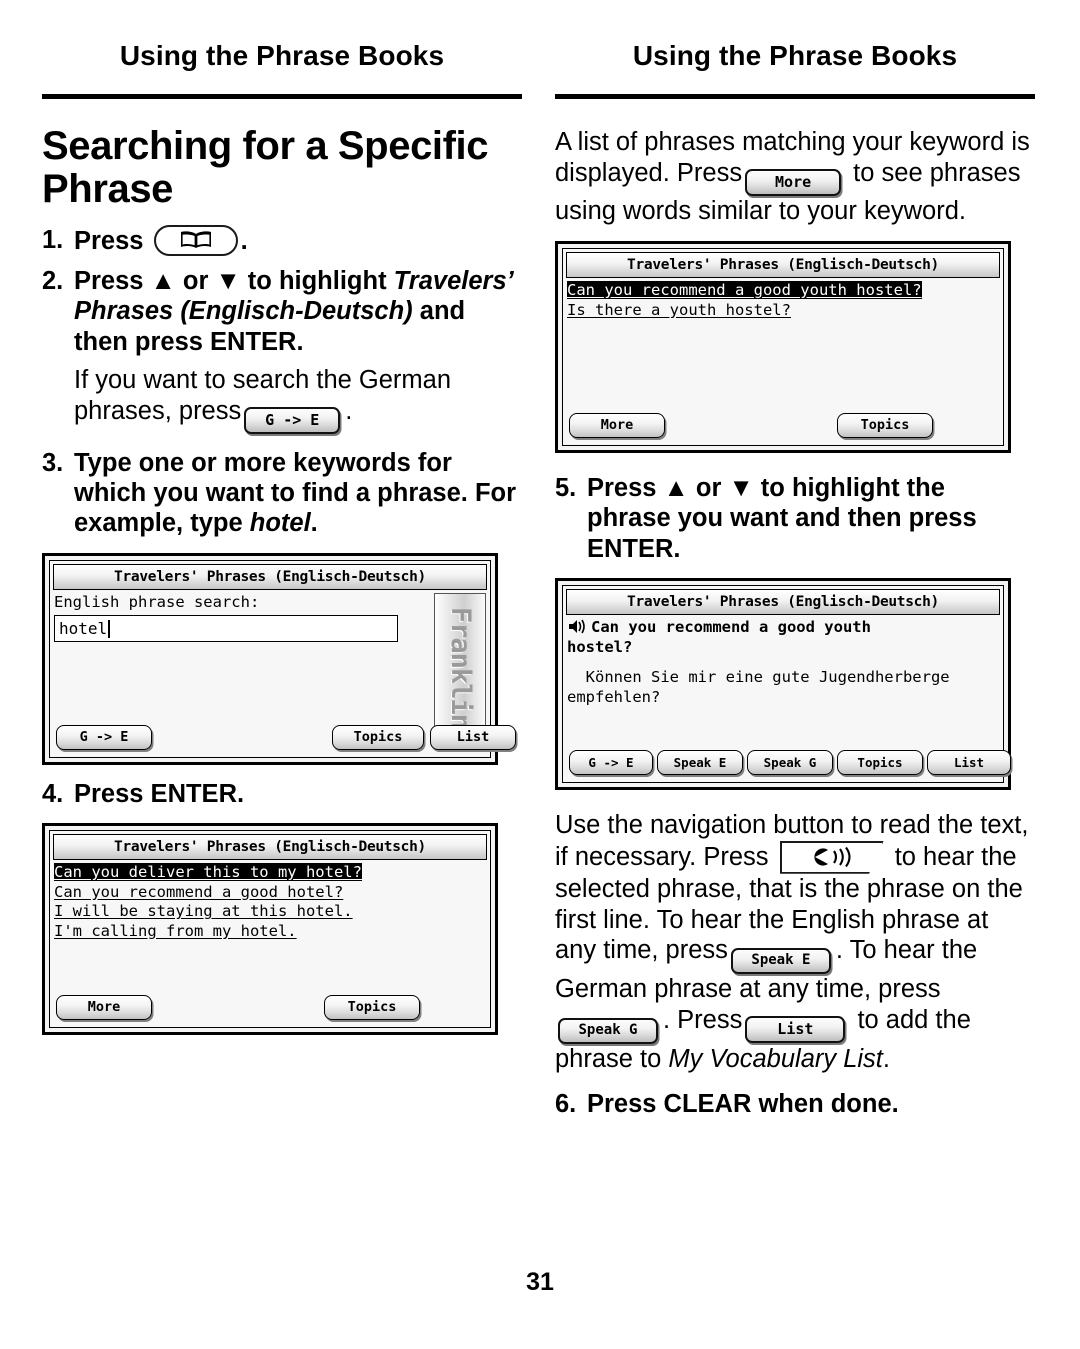 The height and width of the screenshot is (1349, 1080). I want to click on step-5-number: 5., so click(566, 487).